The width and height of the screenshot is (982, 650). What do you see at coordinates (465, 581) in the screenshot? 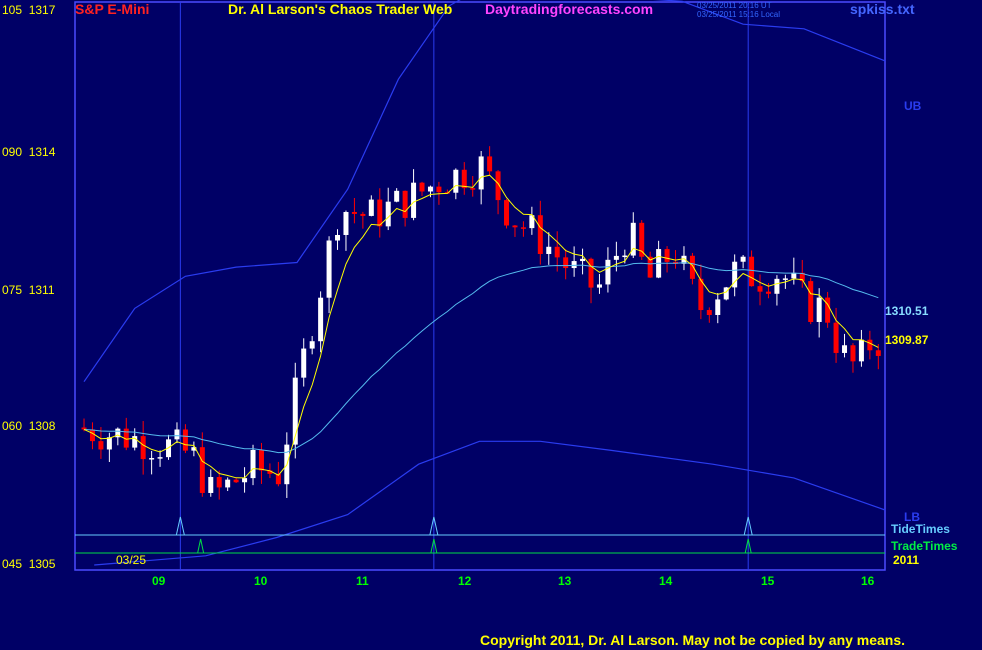
I see `x-tick-label-12: 12` at bounding box center [465, 581].